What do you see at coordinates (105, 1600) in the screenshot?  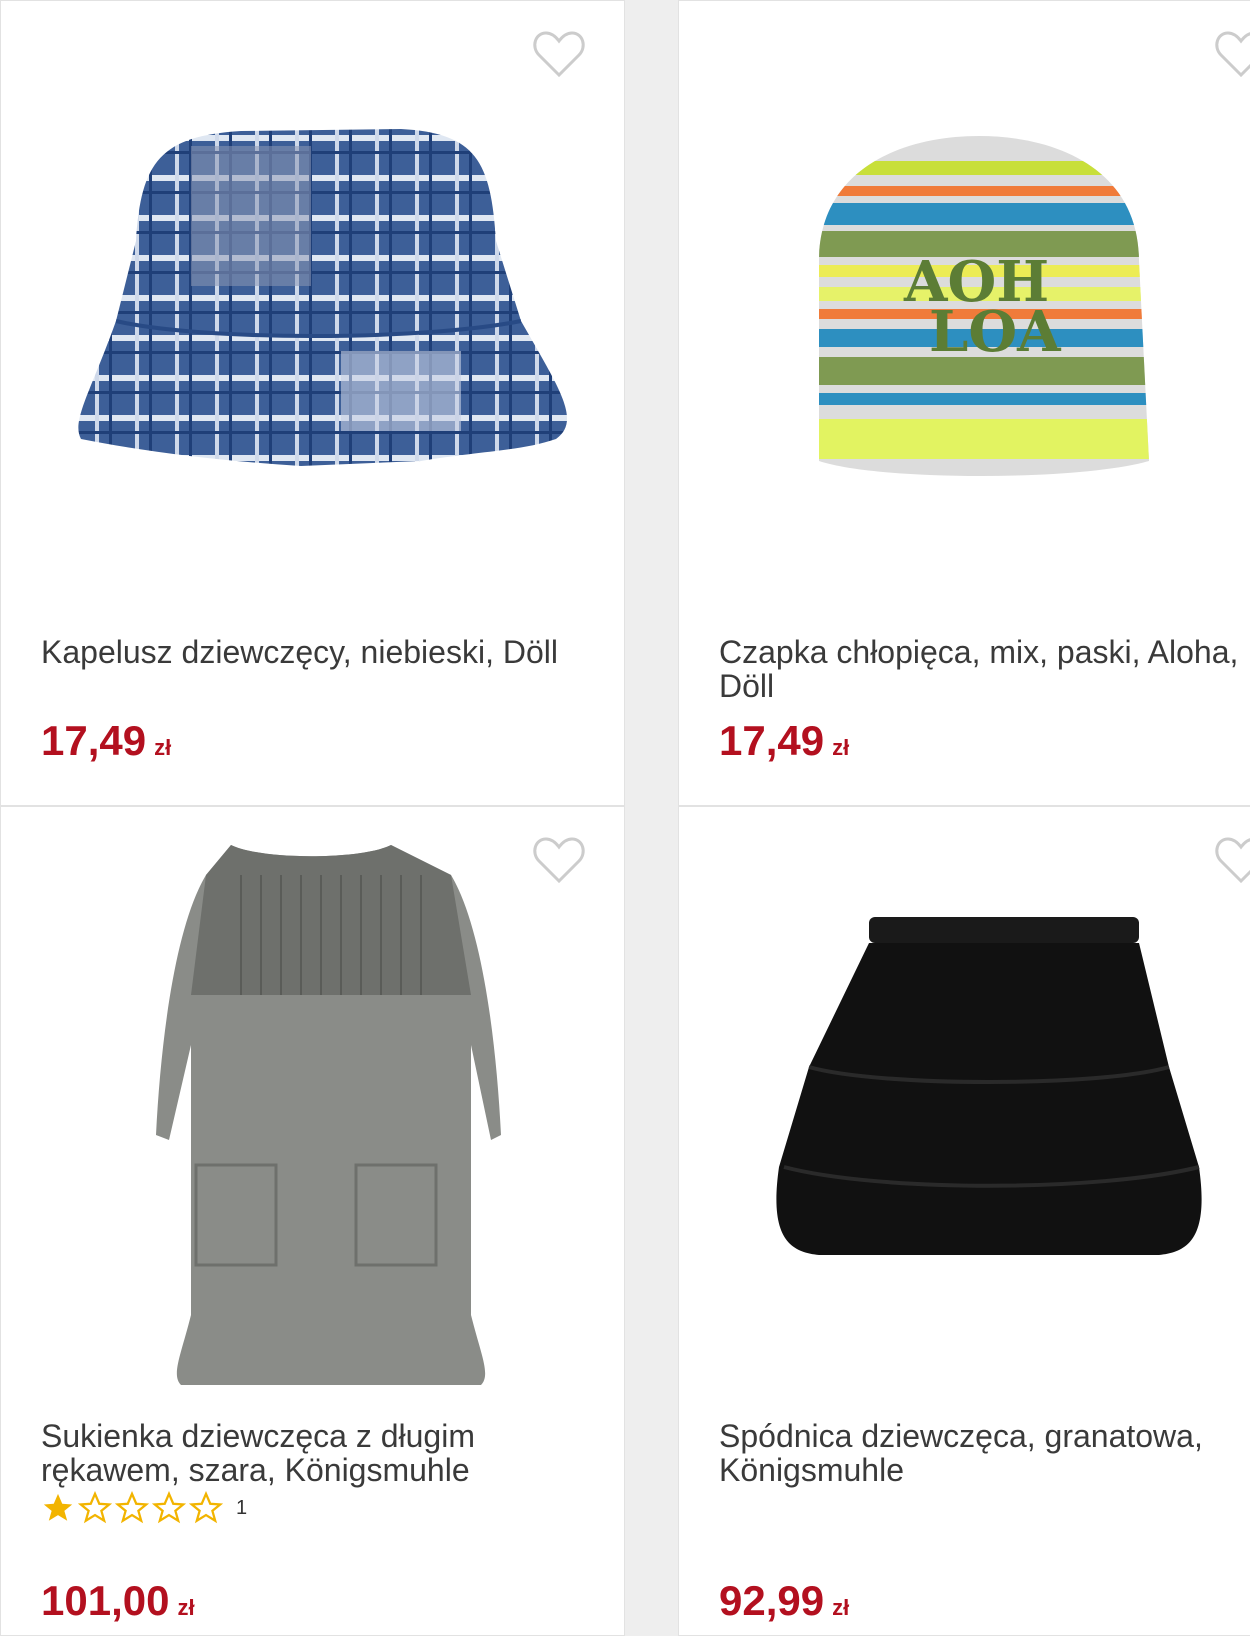 I see `price-amount: 101,00` at bounding box center [105, 1600].